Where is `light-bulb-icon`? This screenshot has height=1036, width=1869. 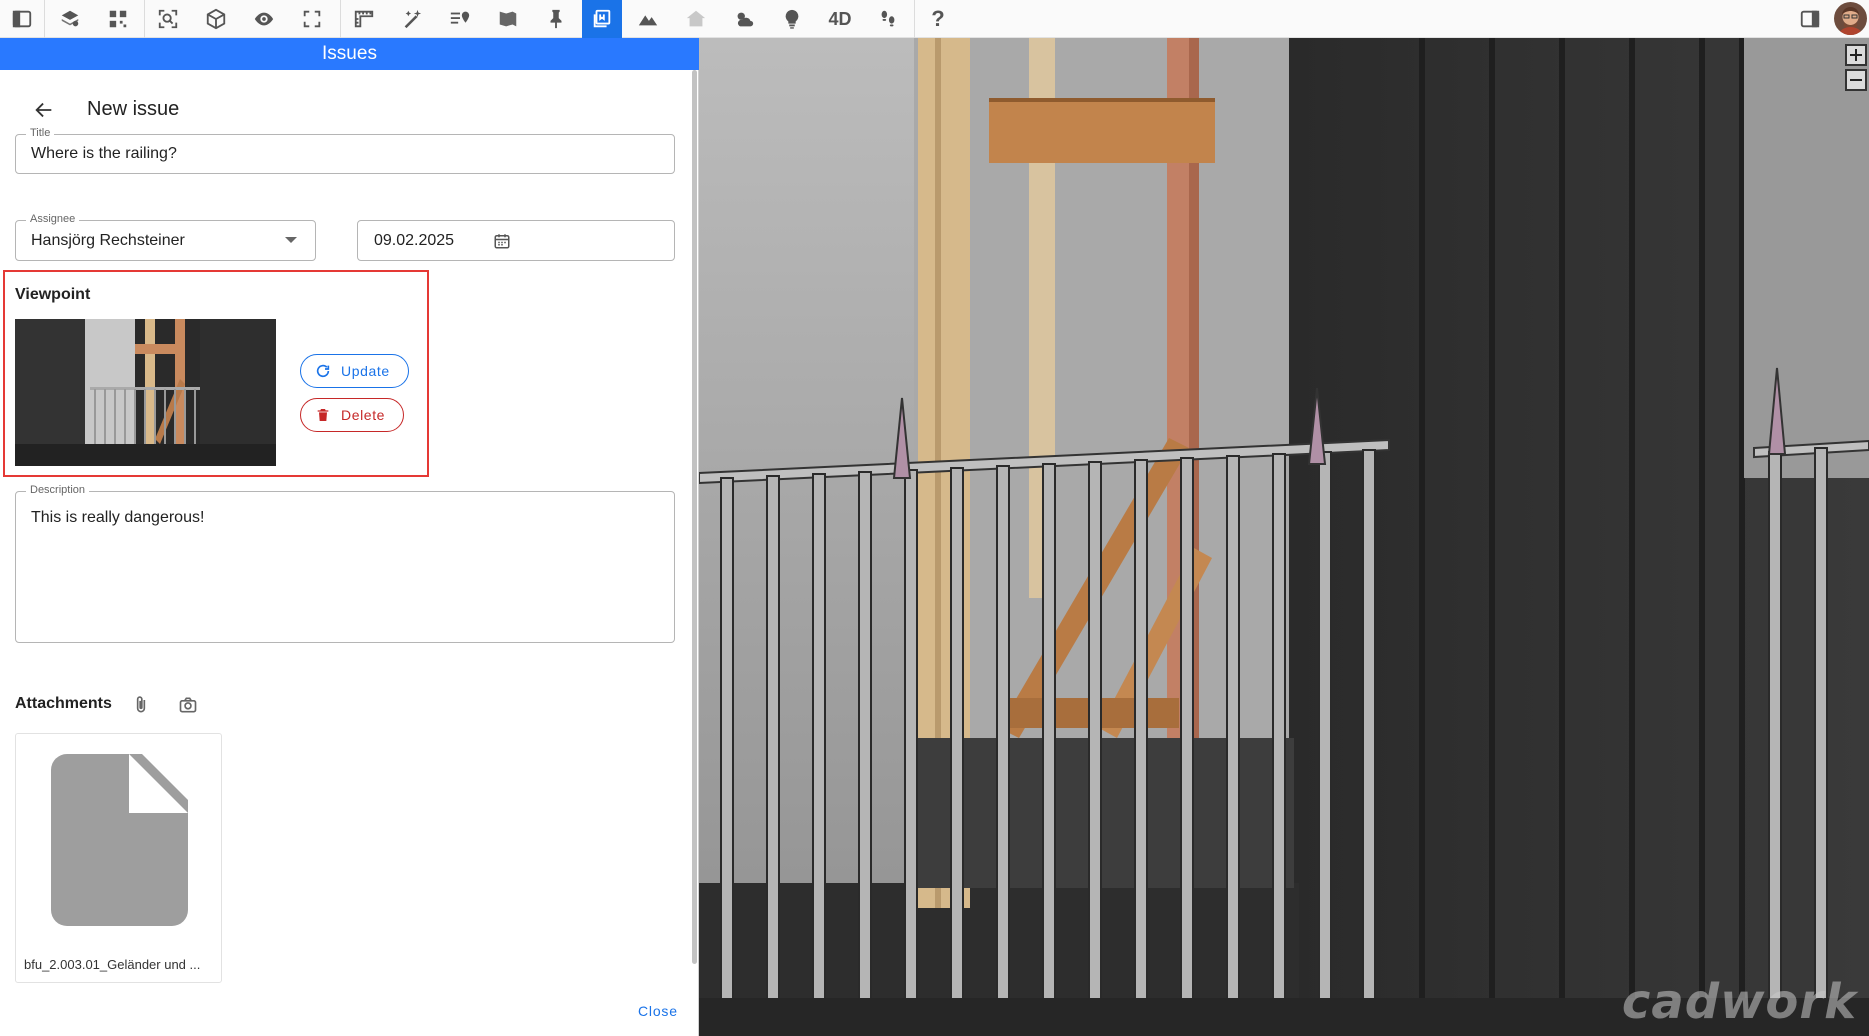
light-bulb-icon is located at coordinates (792, 19).